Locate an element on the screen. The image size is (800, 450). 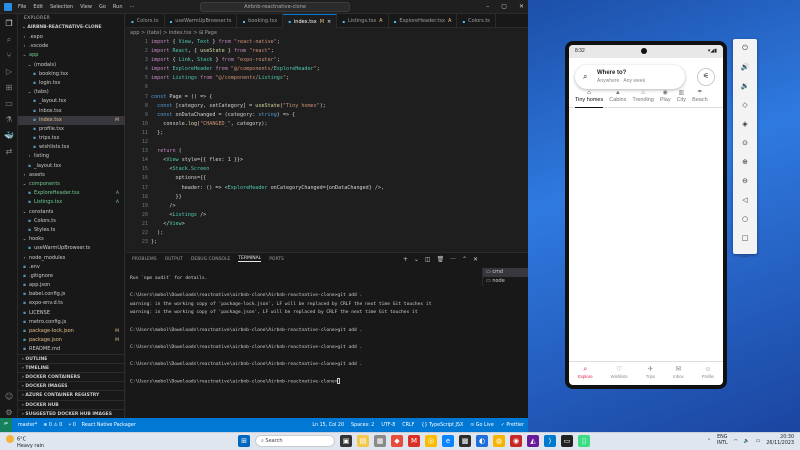
status-item: {} TypeScript JSX is located at coordinates (442, 425).